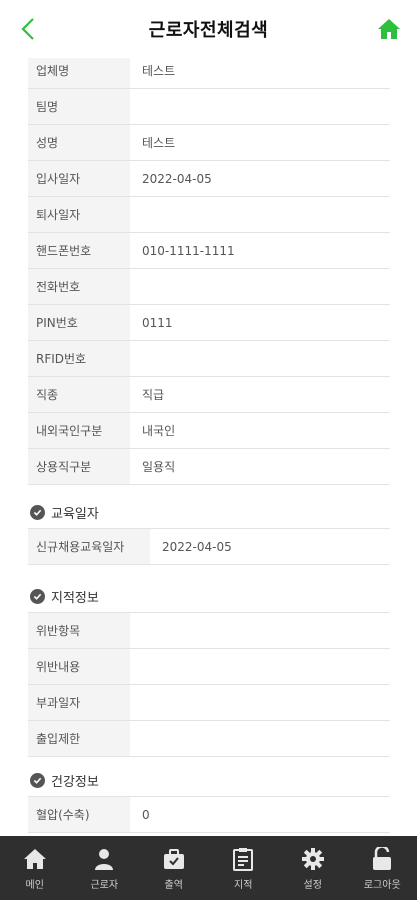 The width and height of the screenshot is (417, 900). I want to click on table-row: 출입제한, so click(209, 738).